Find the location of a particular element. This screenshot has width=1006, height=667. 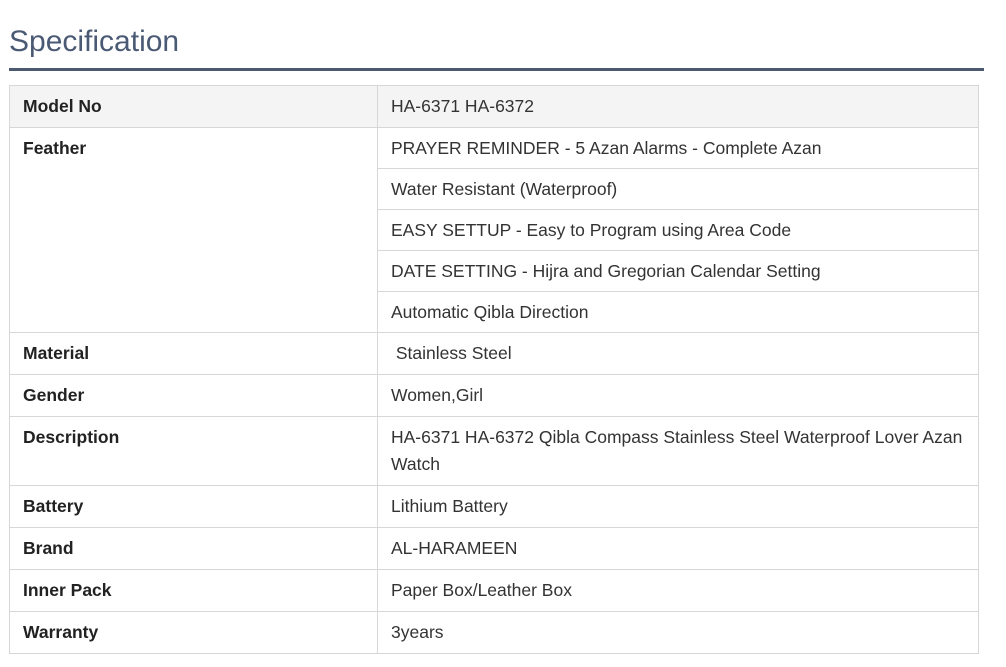

spec-label-model: Model No is located at coordinates (193, 106).